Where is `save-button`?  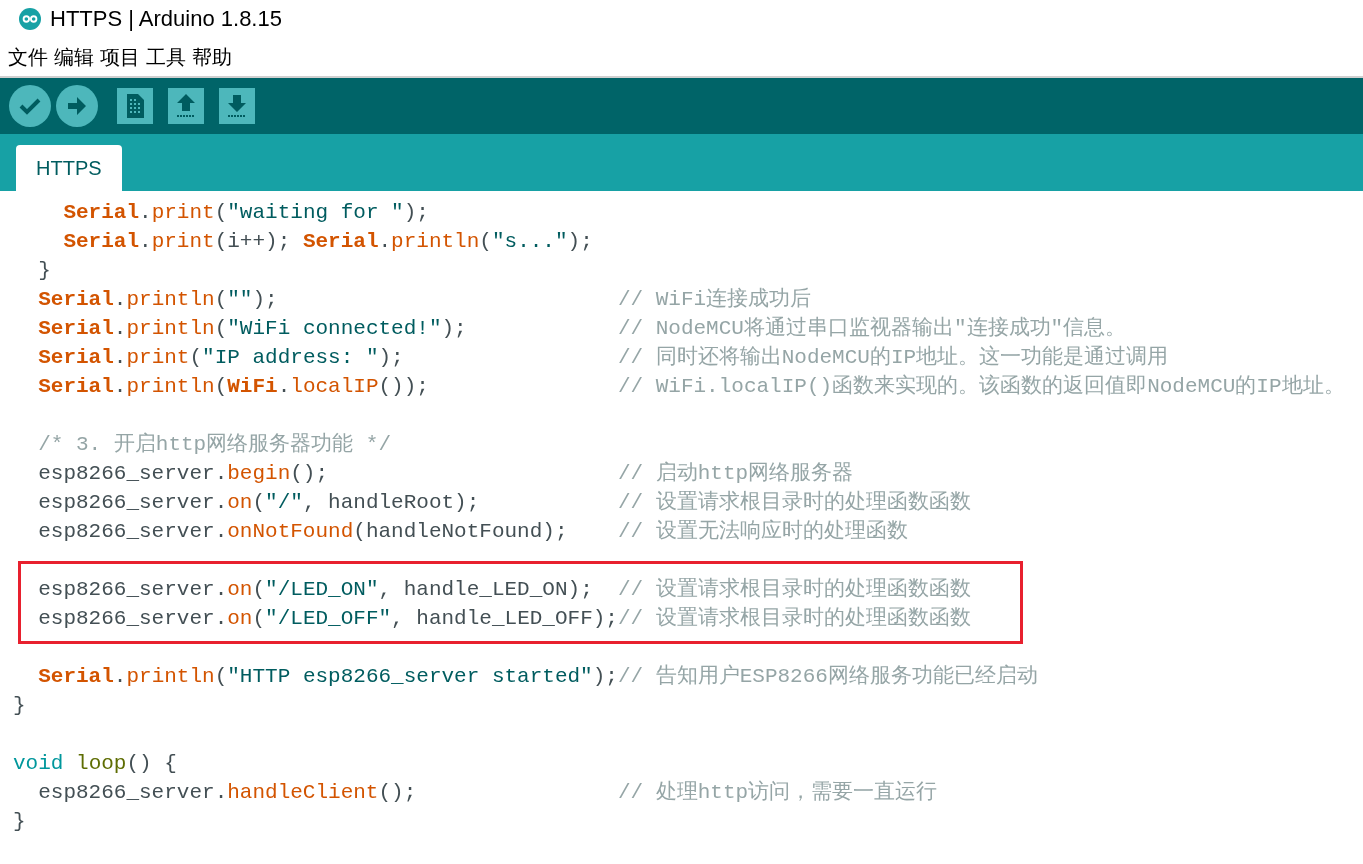 save-button is located at coordinates (237, 106).